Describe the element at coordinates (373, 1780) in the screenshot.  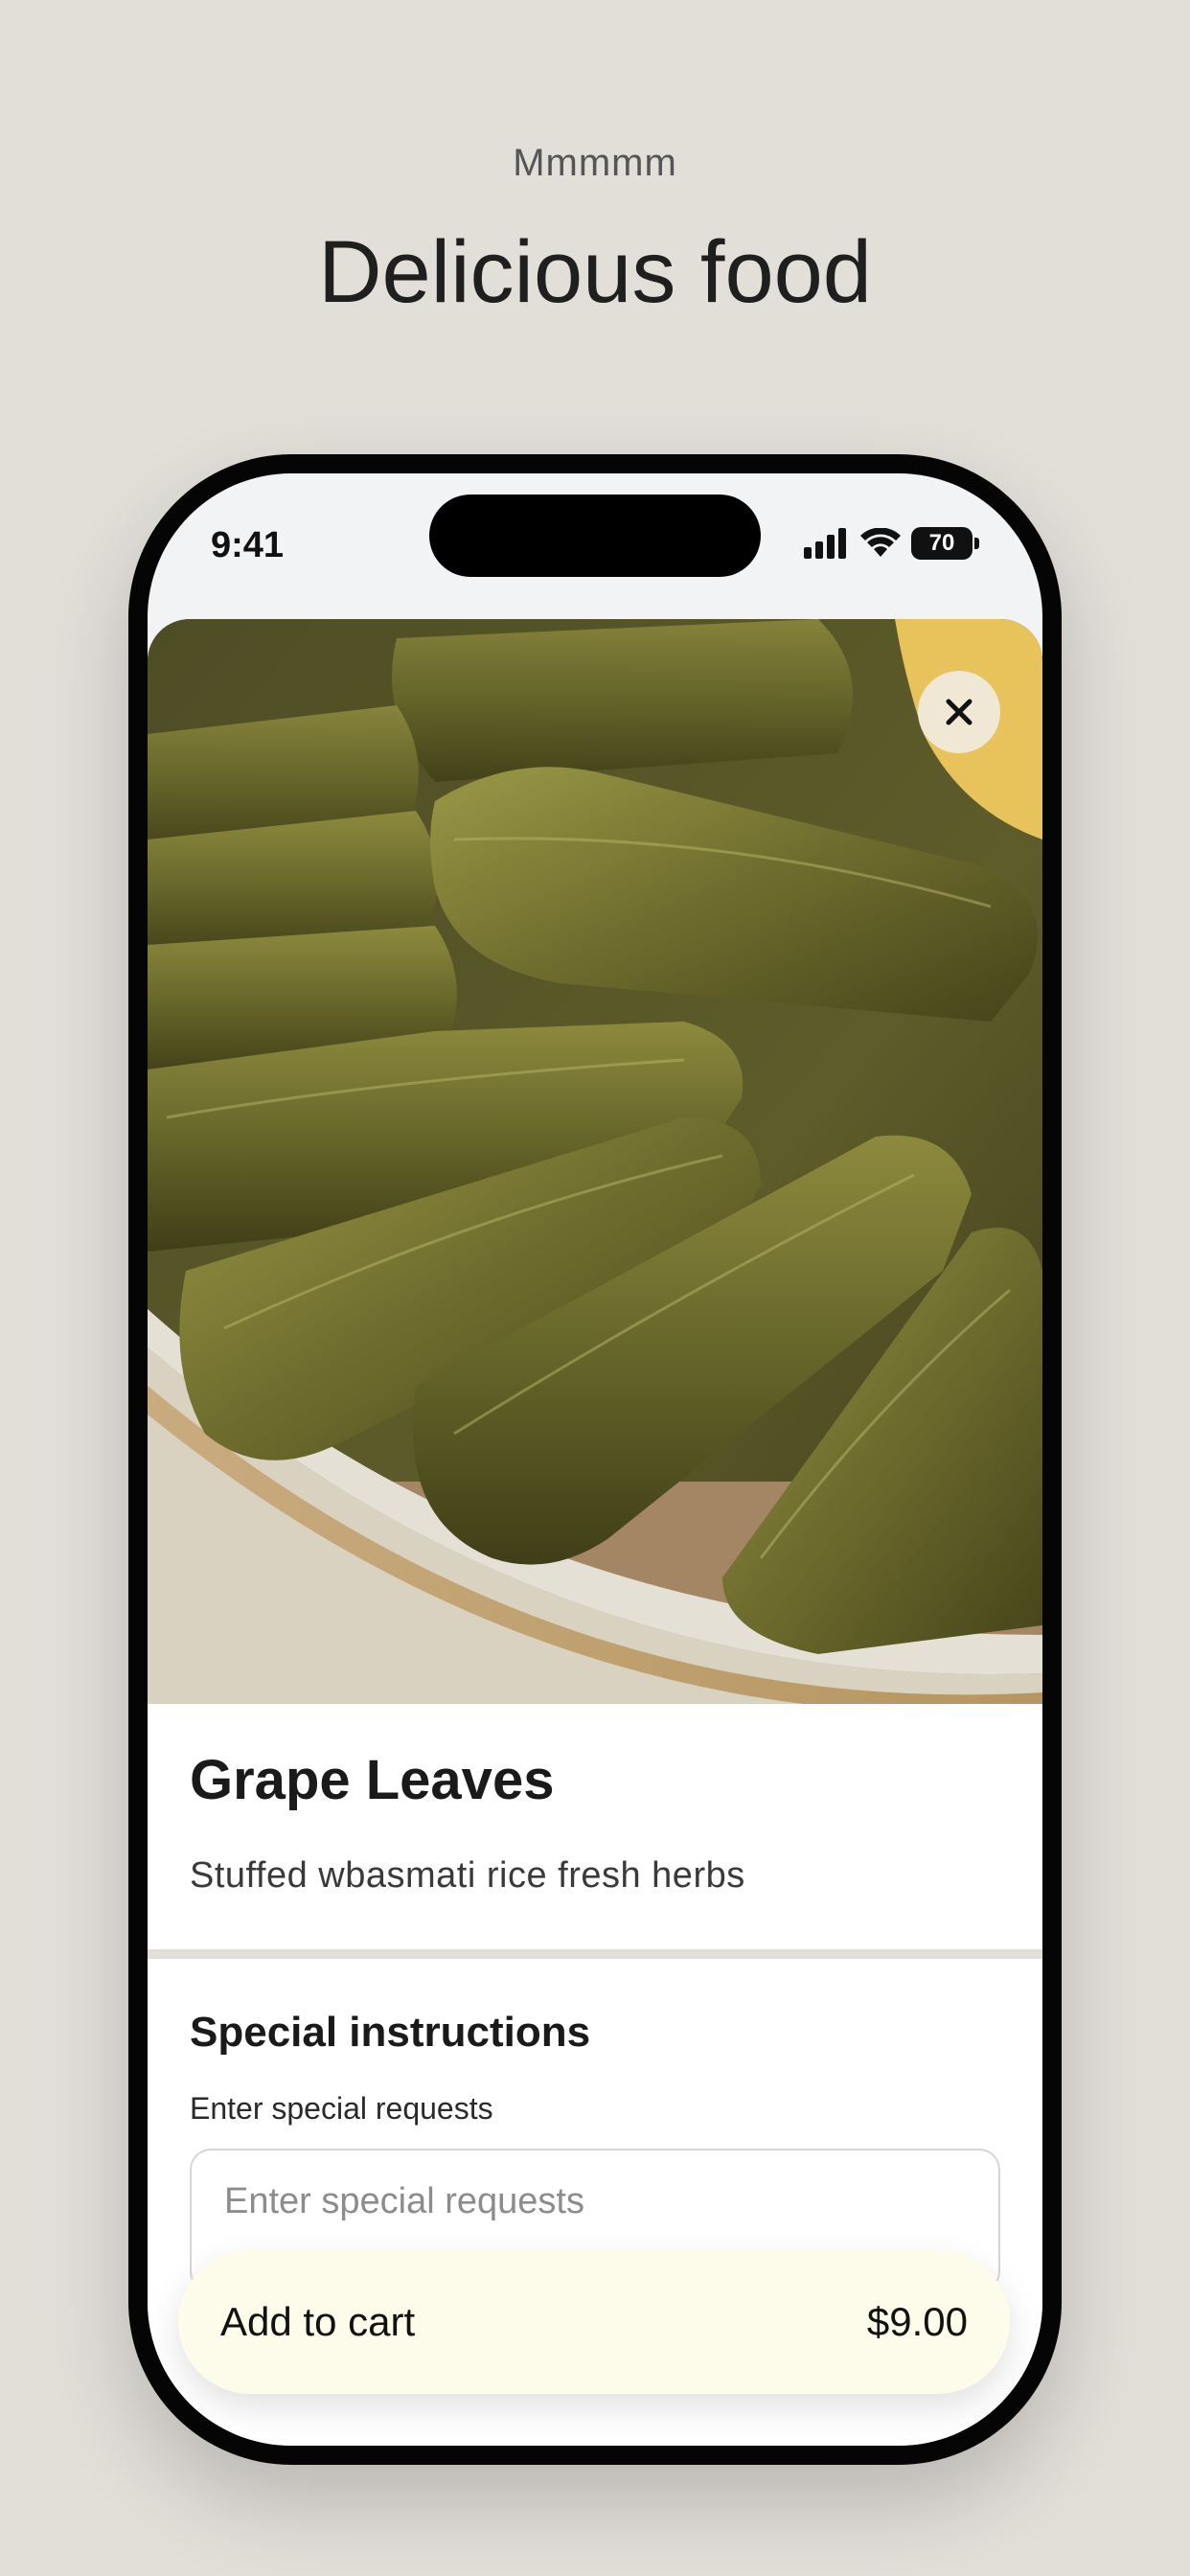
I see `item-title: Grape Leaves` at that location.